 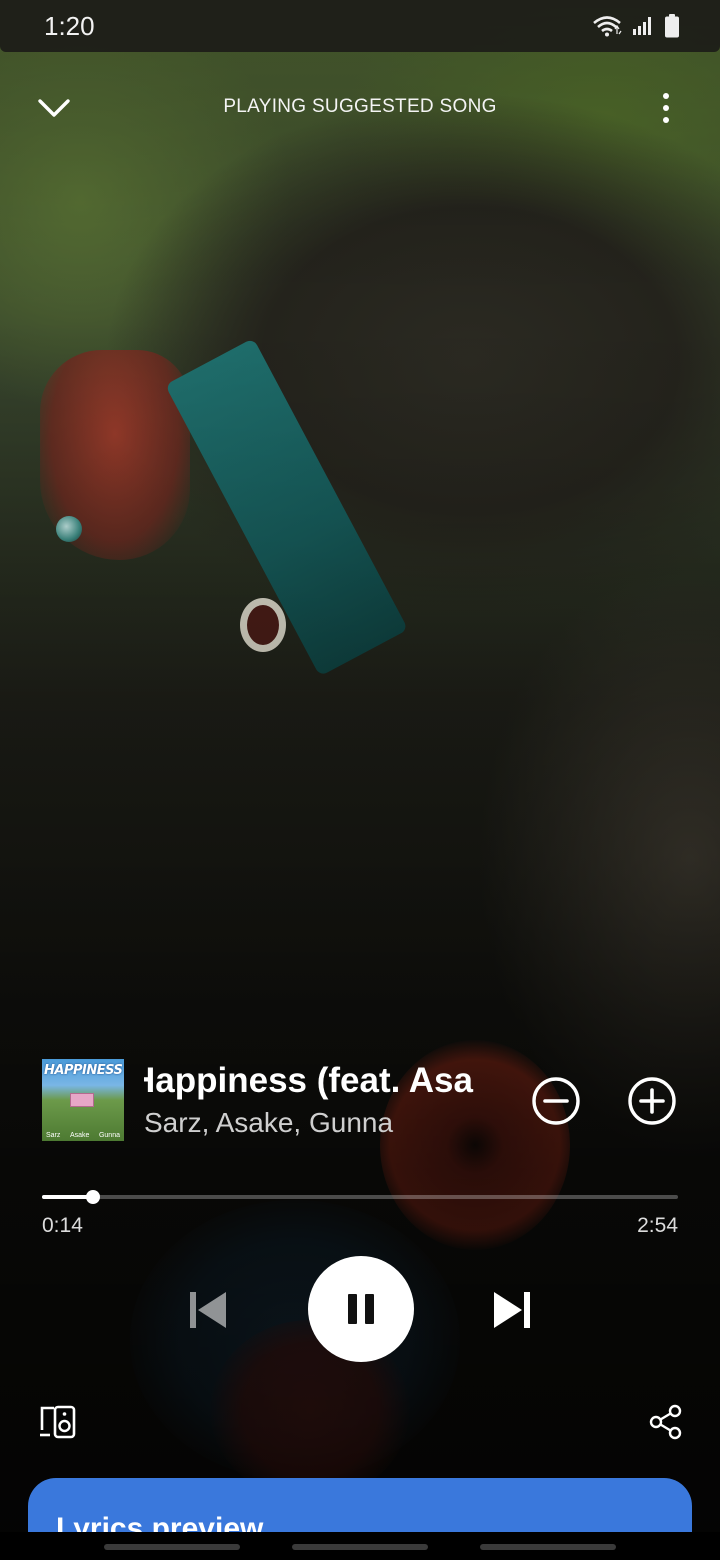 I want to click on context-title: PLAYING SUGGESTED SONG, so click(x=360, y=106).